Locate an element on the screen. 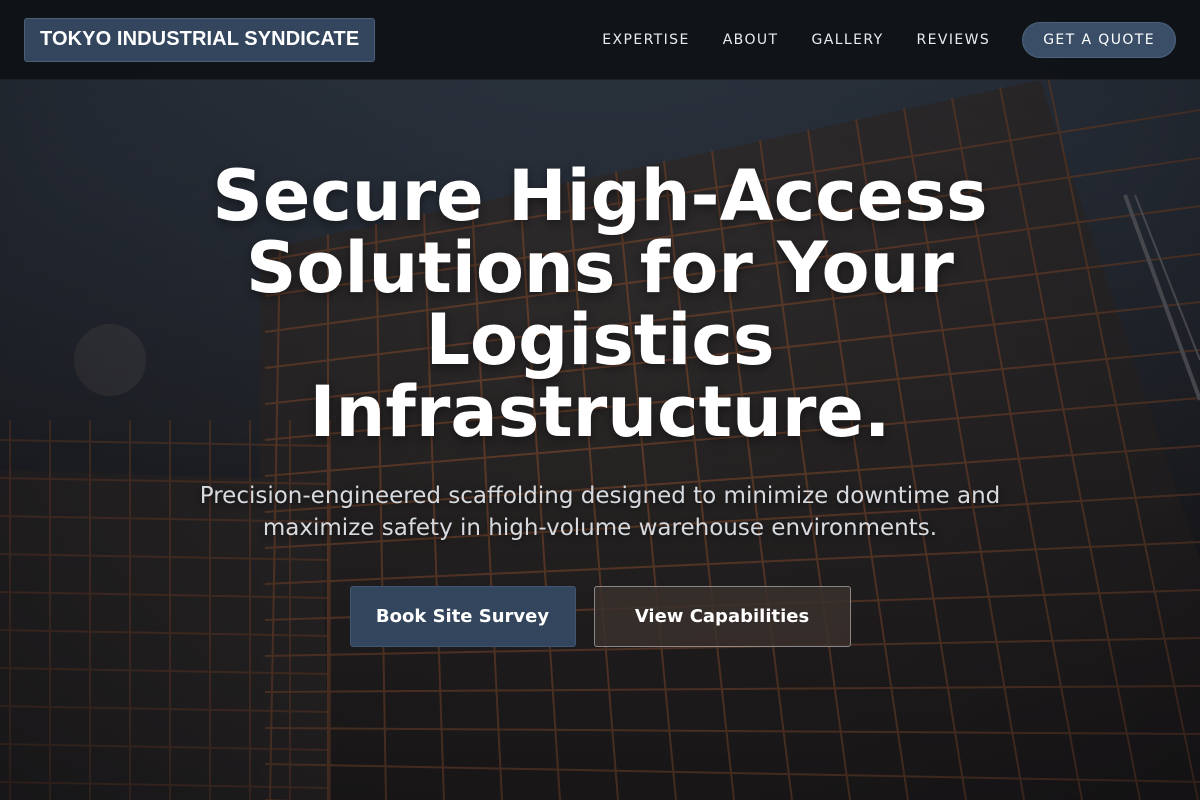  view-capabilities-button: View Capabilities is located at coordinates (722, 616).